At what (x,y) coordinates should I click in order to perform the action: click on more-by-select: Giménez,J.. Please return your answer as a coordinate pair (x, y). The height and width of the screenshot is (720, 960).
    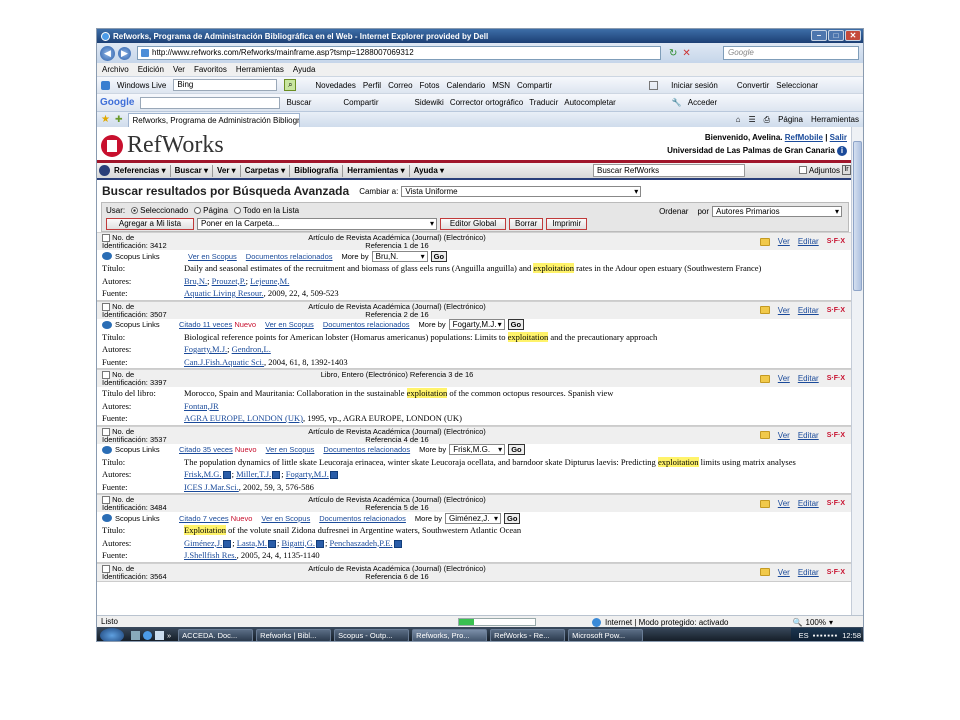
    Looking at the image, I should click on (473, 518).